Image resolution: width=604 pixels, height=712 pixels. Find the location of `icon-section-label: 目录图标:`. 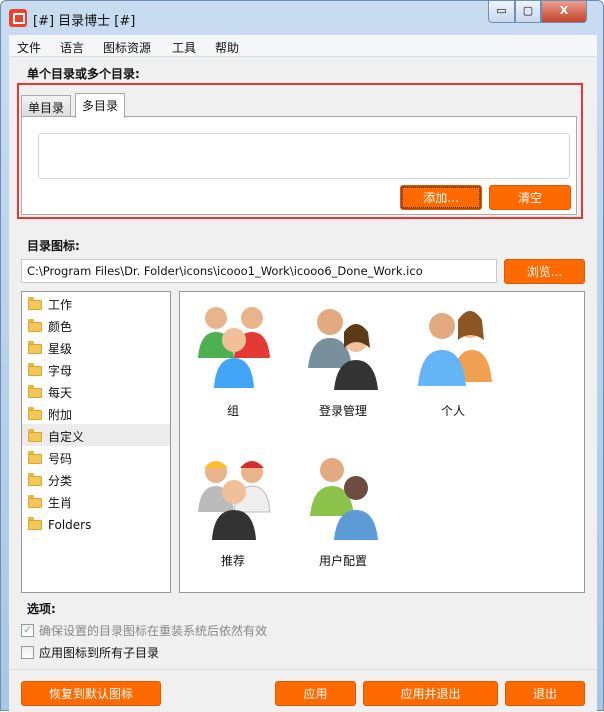

icon-section-label: 目录图标: is located at coordinates (53, 246).